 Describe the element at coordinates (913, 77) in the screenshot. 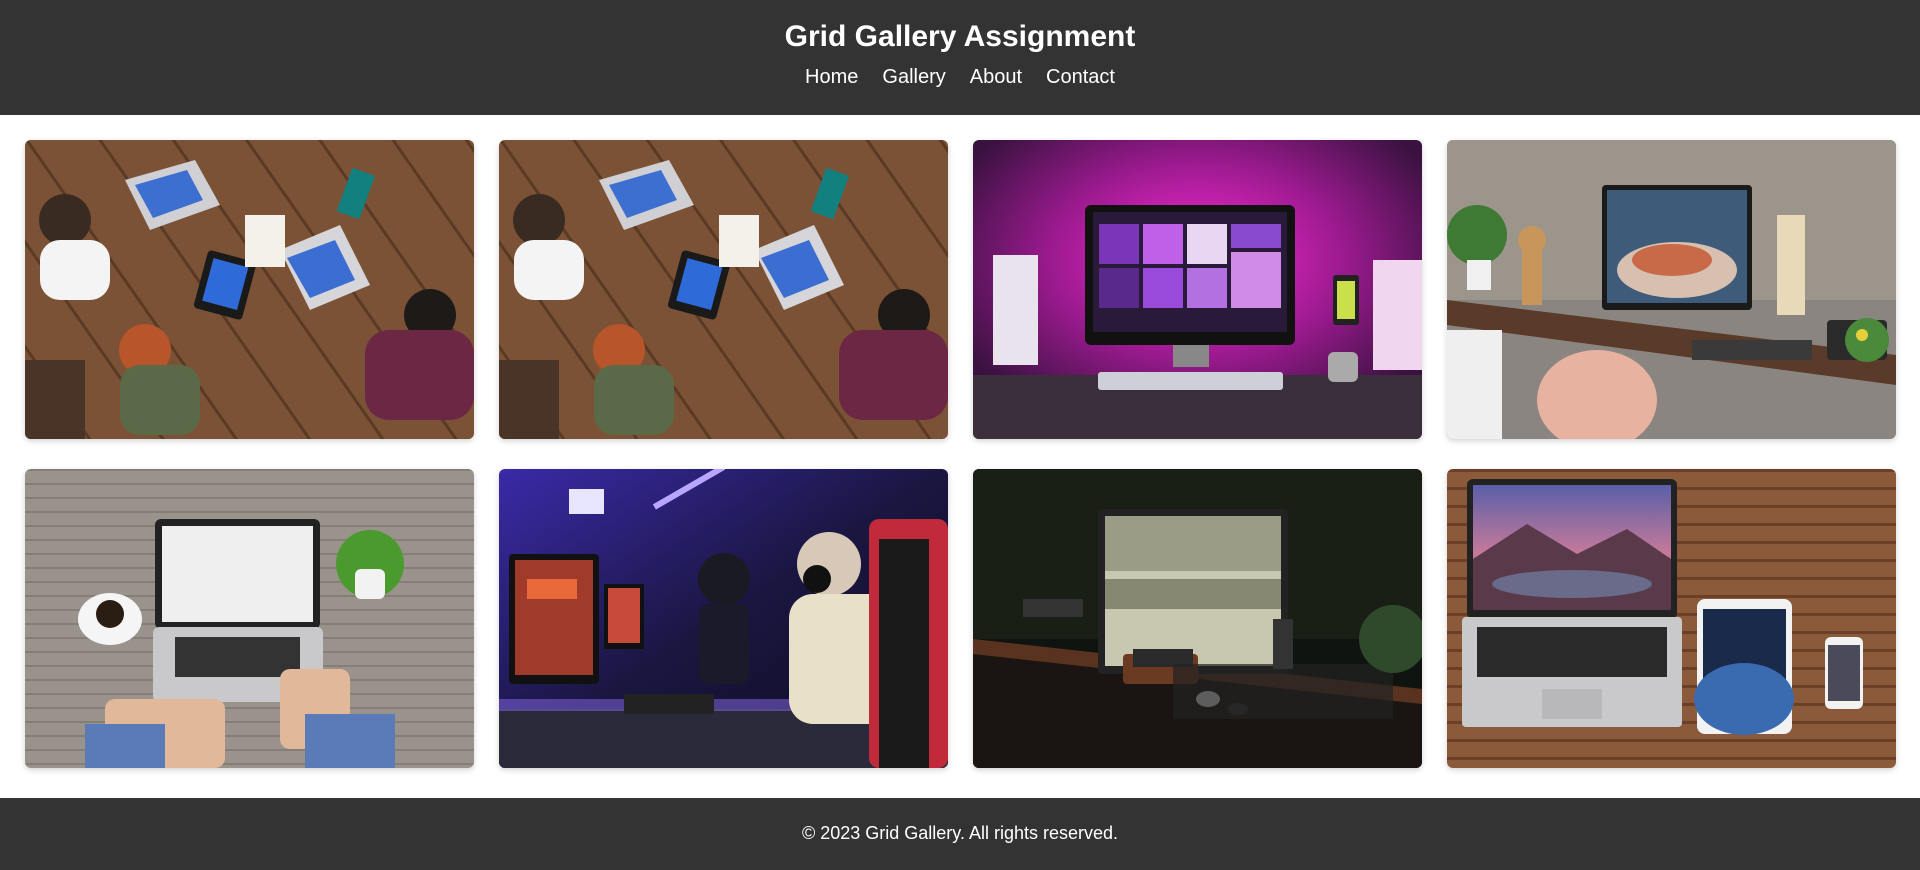

I see `nav-link-gallery: Gallery` at that location.